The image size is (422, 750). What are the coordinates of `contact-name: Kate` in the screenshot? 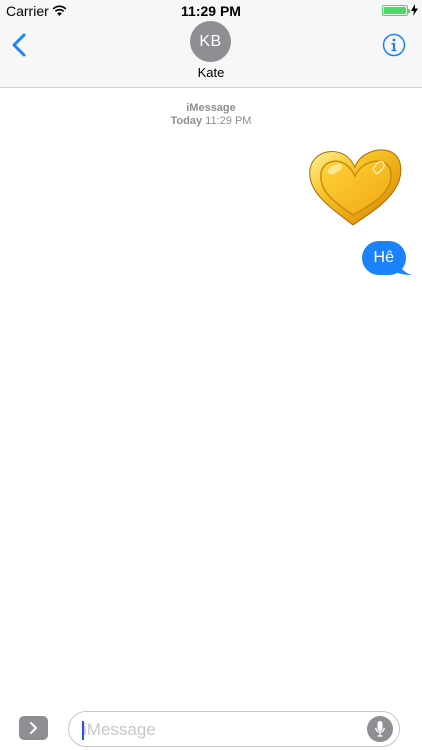 It's located at (211, 72).